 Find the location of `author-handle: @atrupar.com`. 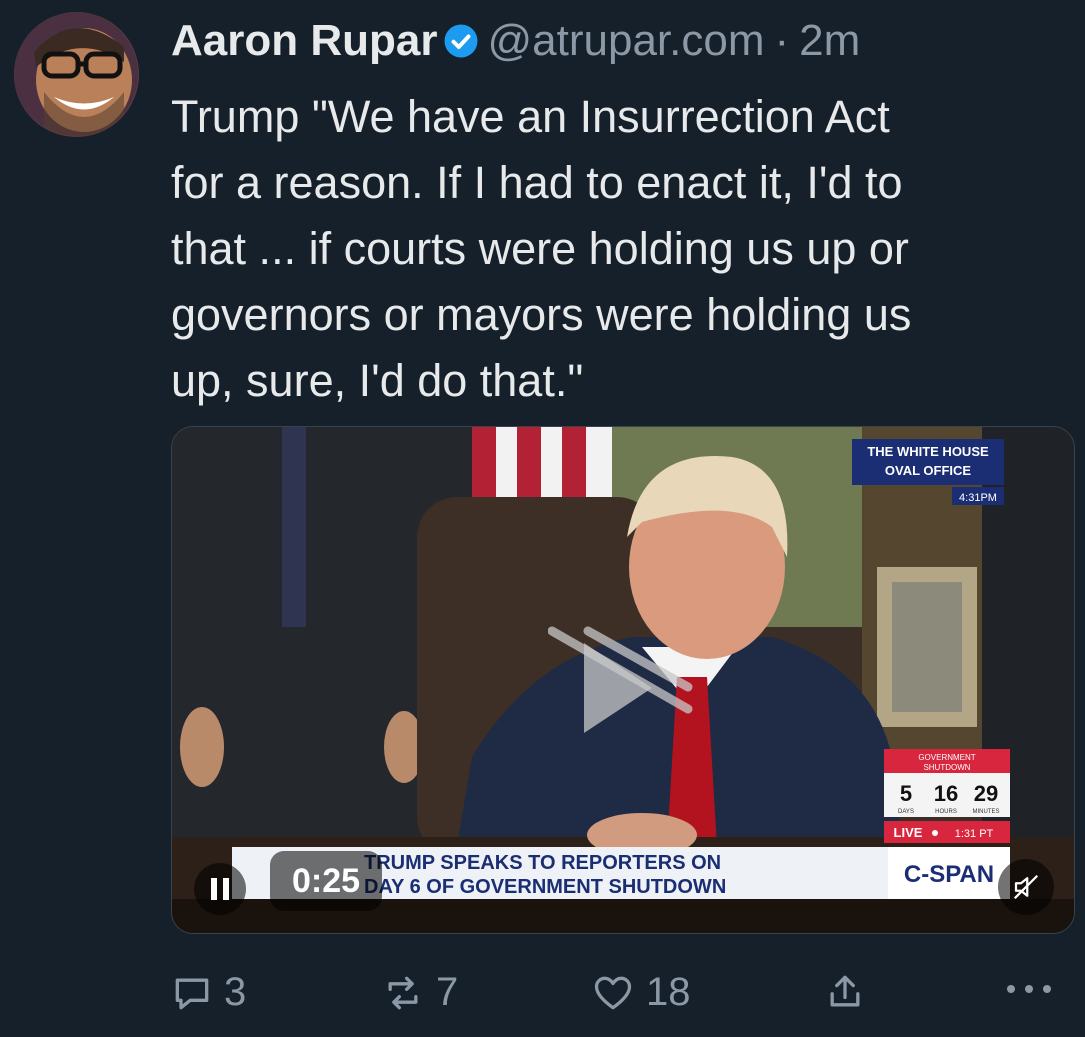

author-handle: @atrupar.com is located at coordinates (625, 41).